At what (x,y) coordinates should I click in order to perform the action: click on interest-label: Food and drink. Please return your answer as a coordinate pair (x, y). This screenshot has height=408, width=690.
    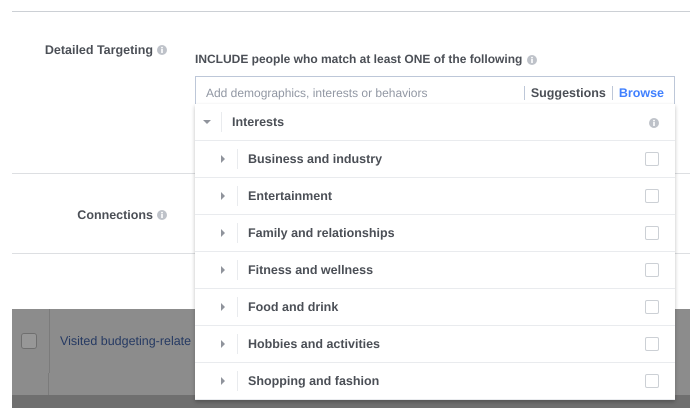
    Looking at the image, I should click on (446, 307).